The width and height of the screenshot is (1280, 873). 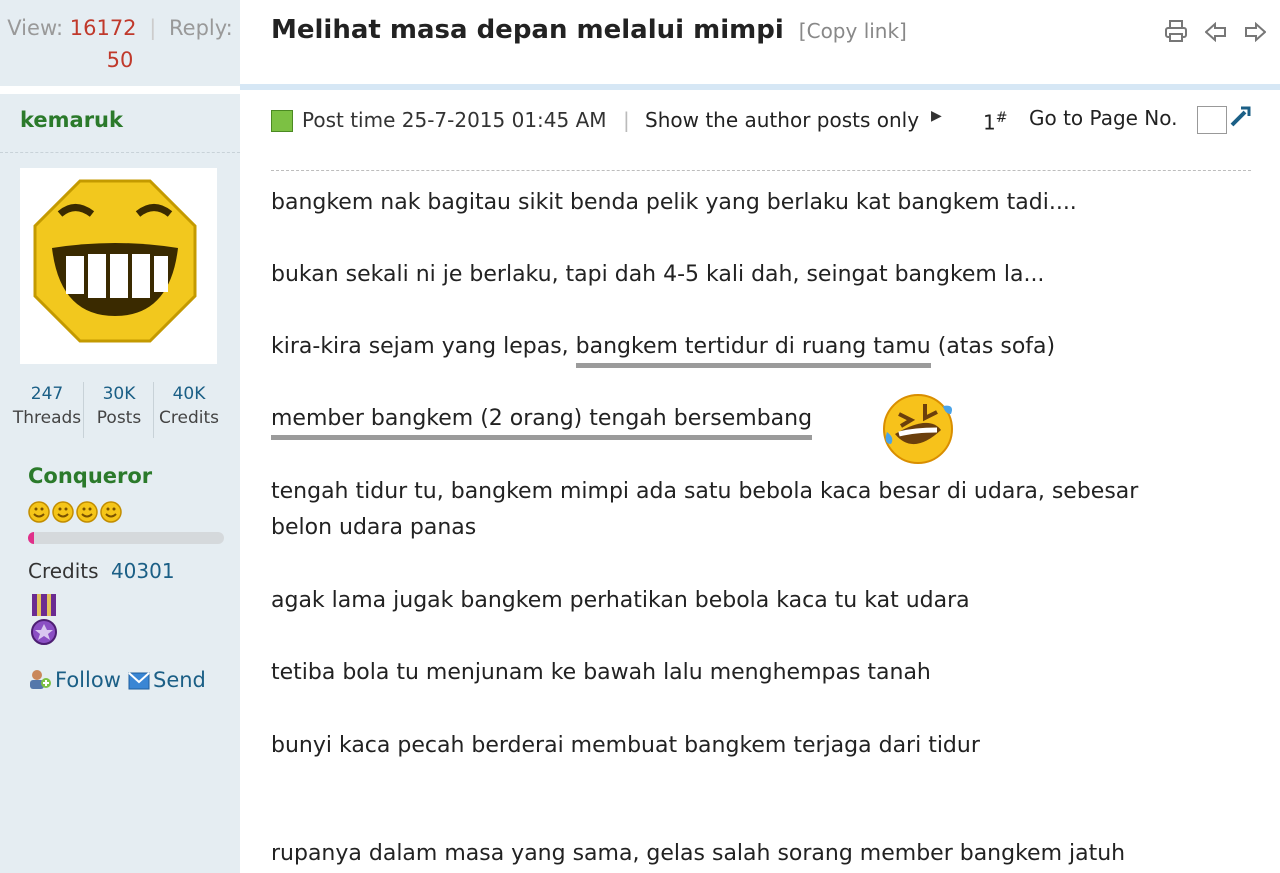 I want to click on threads-value: 247, so click(x=47, y=394).